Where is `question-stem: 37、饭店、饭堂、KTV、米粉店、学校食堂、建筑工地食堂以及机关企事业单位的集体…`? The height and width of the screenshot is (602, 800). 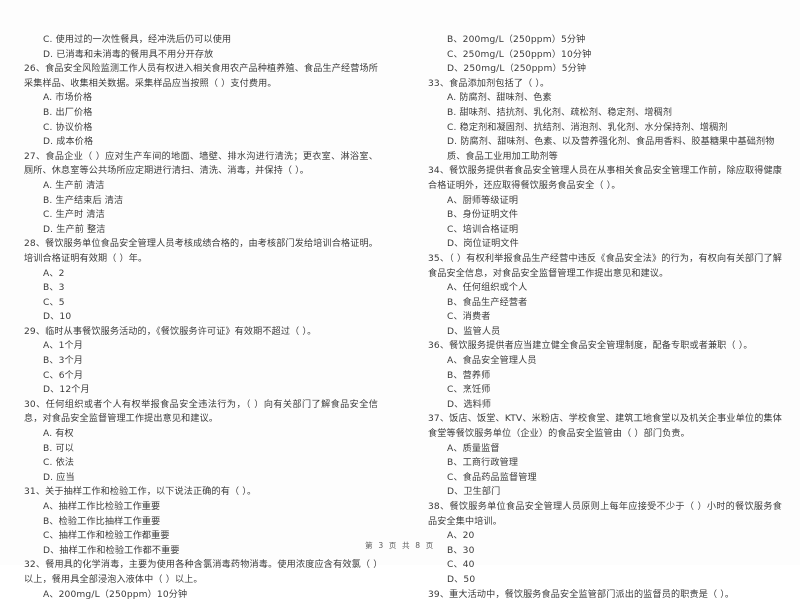
question-stem: 37、饭店、饭堂、KTV、米粉店、学校食堂、建筑工地食堂以及机关企事业单位的集体… is located at coordinates (605, 427).